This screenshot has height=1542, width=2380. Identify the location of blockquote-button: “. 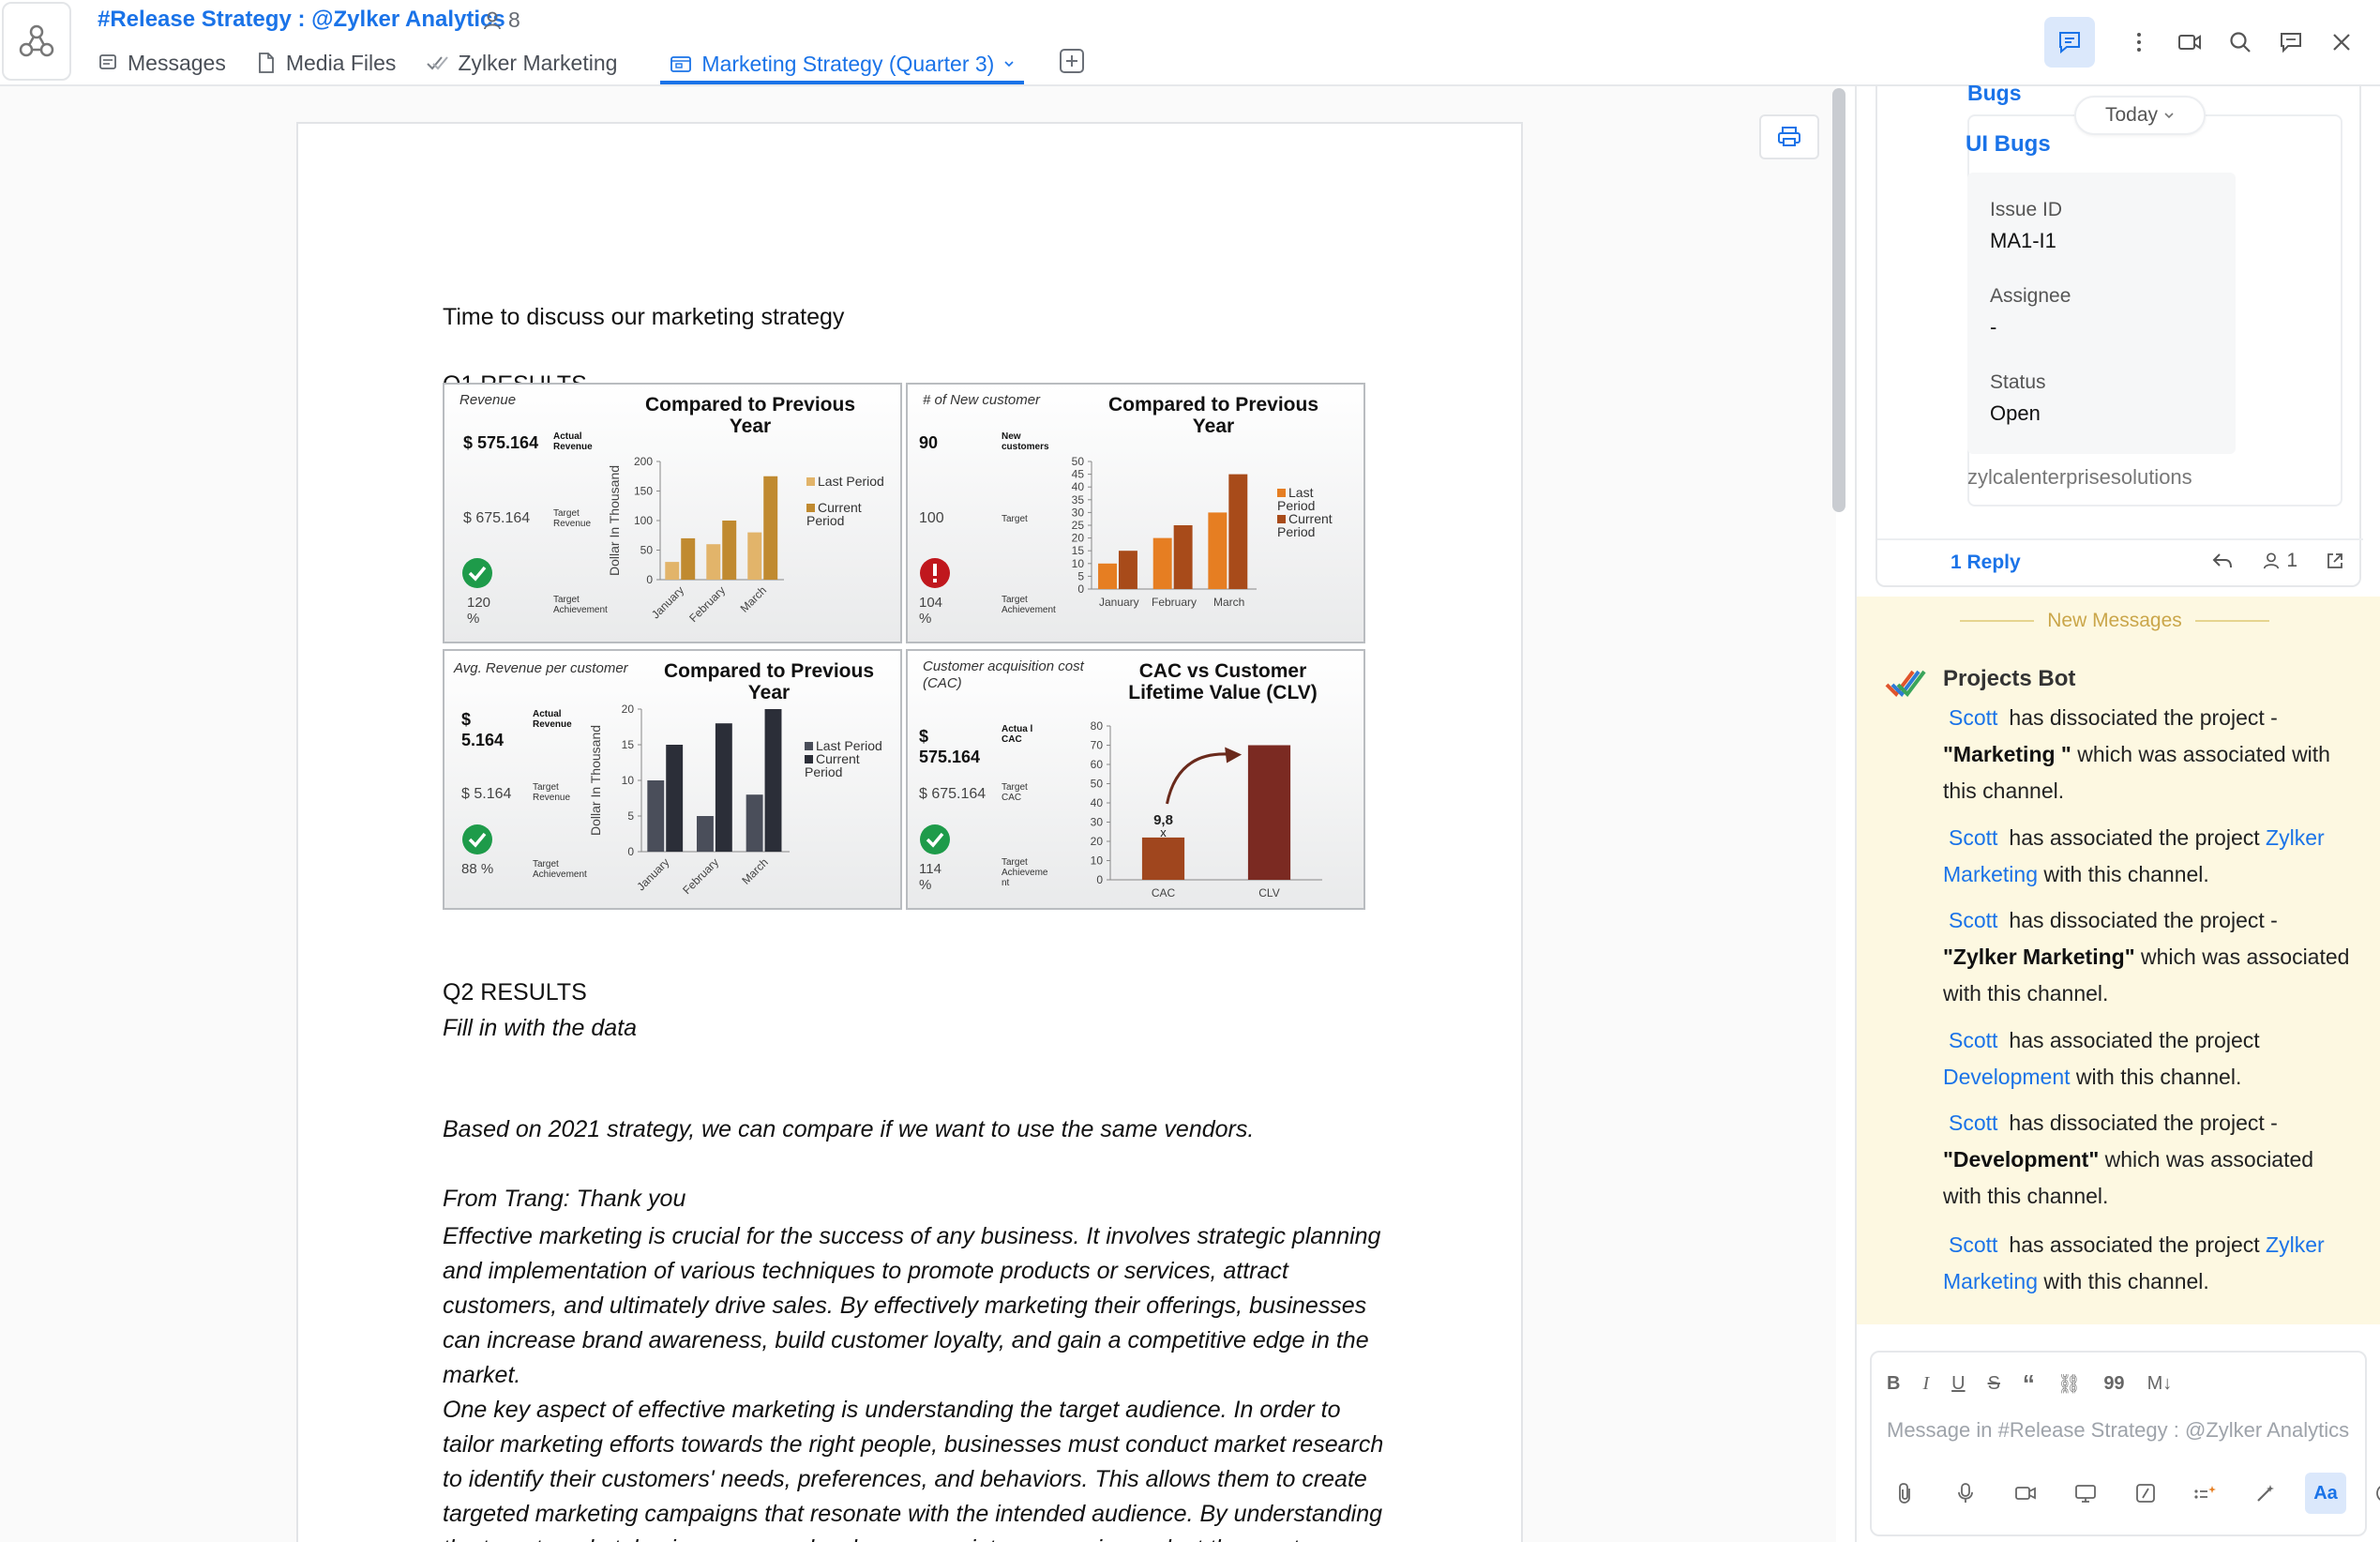
(2029, 1383).